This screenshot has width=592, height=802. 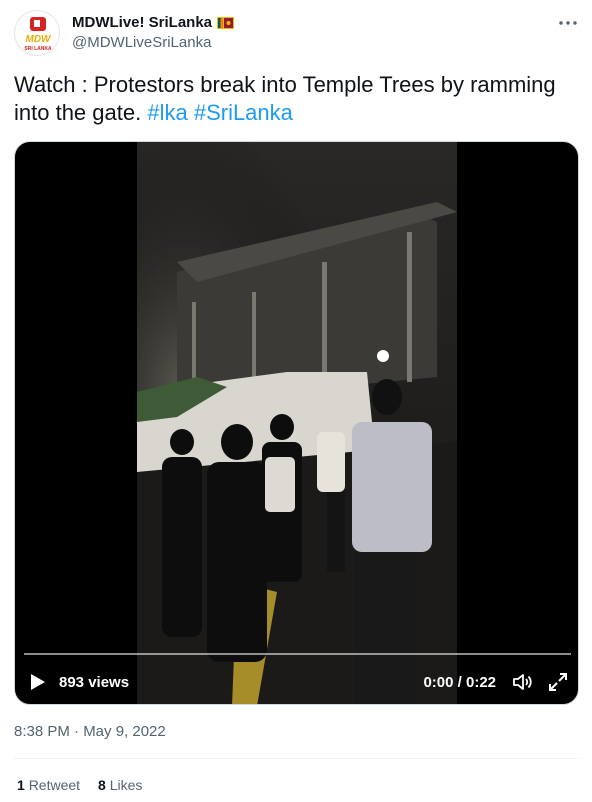 What do you see at coordinates (90, 731) in the screenshot?
I see `tweet-timestamp: 8:38 PM · May 9, 2022` at bounding box center [90, 731].